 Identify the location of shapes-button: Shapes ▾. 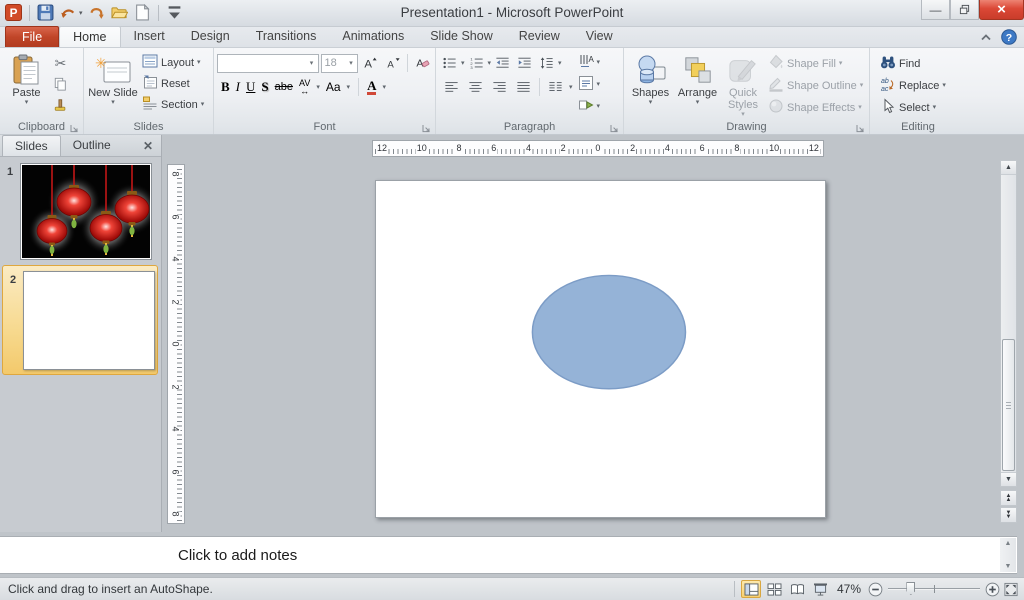
(650, 84).